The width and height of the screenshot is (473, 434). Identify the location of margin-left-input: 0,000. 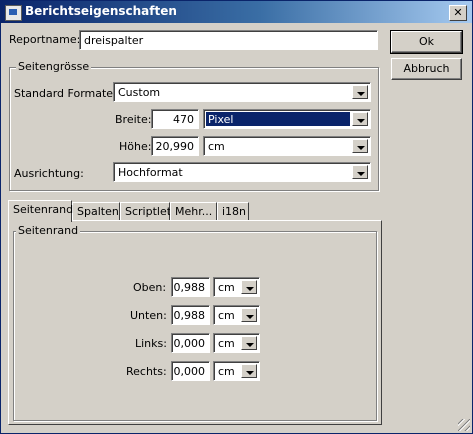
(190, 343).